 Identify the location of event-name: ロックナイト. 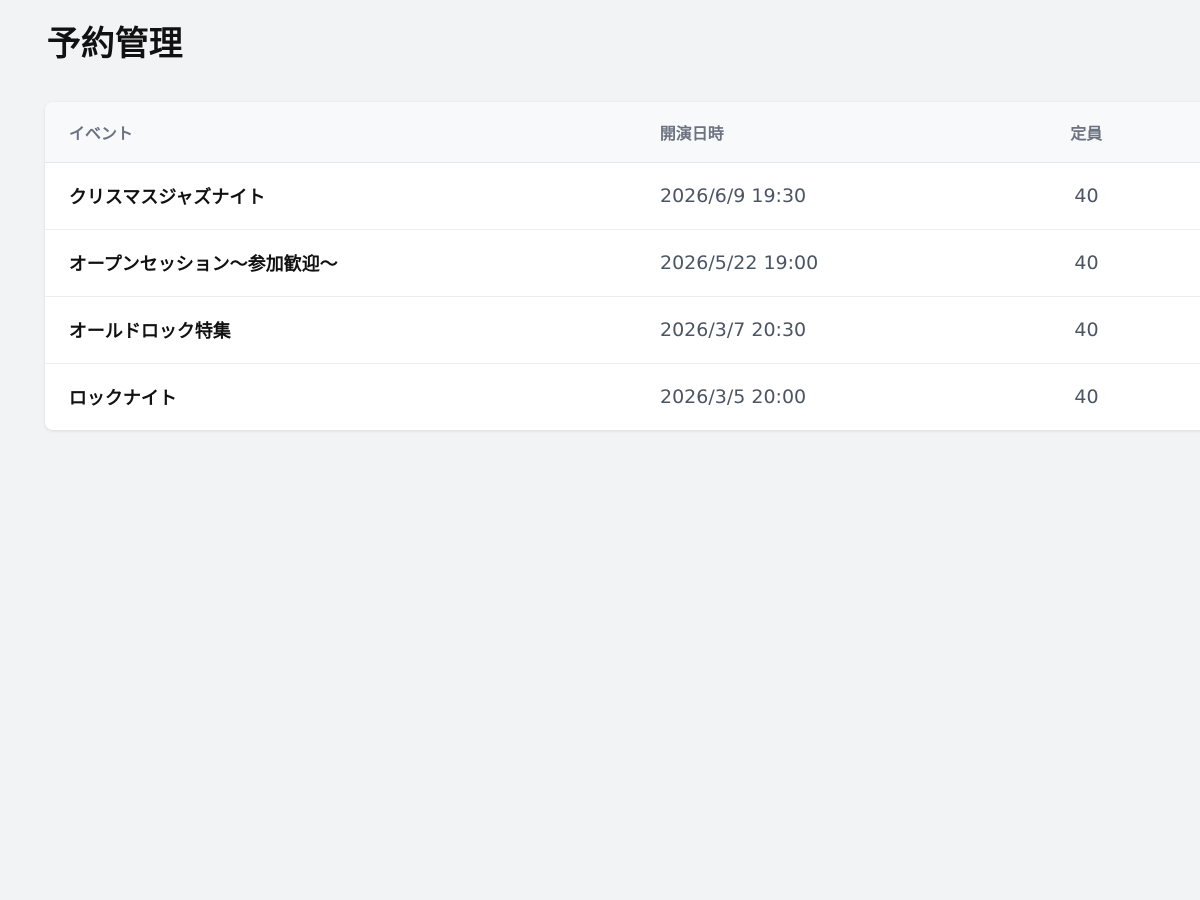
(123, 398).